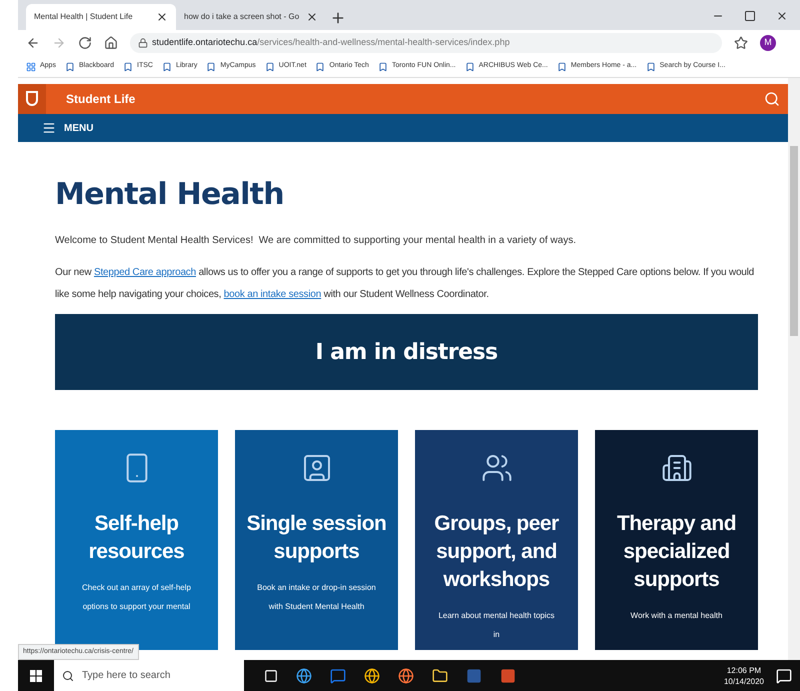 The width and height of the screenshot is (800, 691). I want to click on browser-tab: Mental Health | Student Life, so click(101, 17).